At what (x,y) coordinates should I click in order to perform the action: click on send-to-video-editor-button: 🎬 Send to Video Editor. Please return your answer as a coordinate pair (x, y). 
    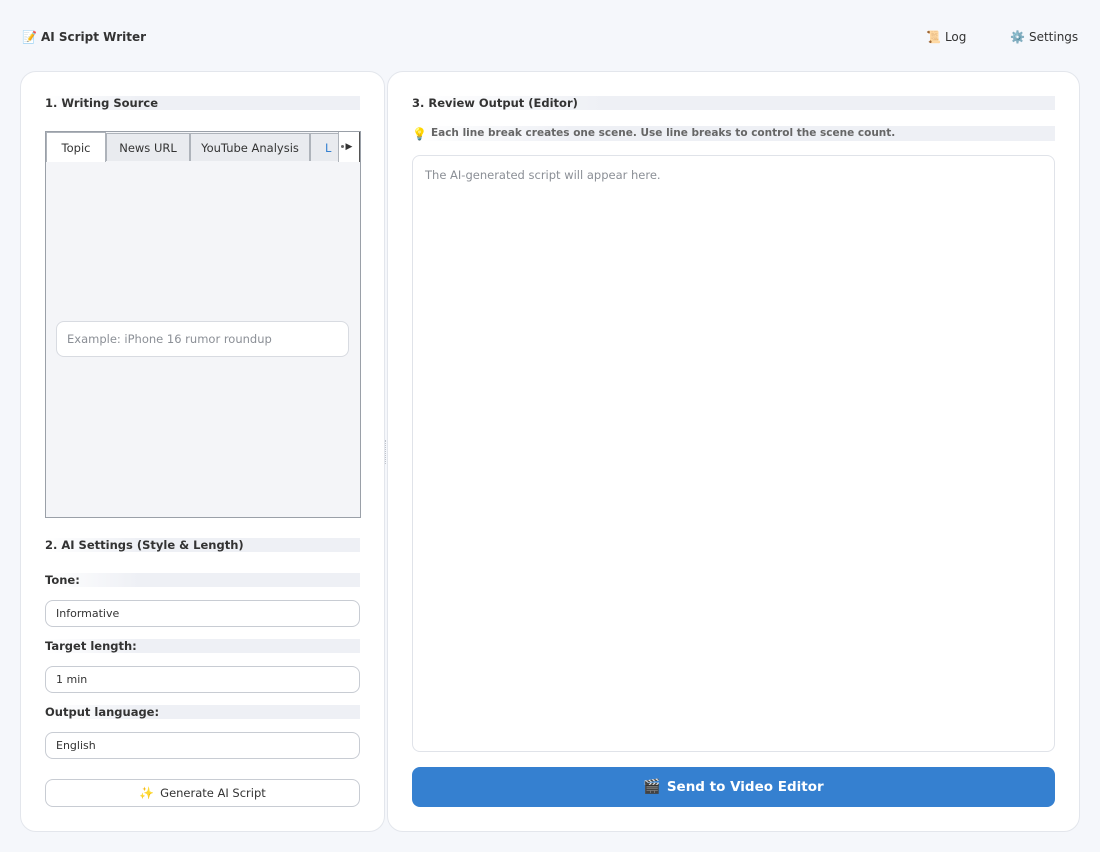
    Looking at the image, I should click on (733, 787).